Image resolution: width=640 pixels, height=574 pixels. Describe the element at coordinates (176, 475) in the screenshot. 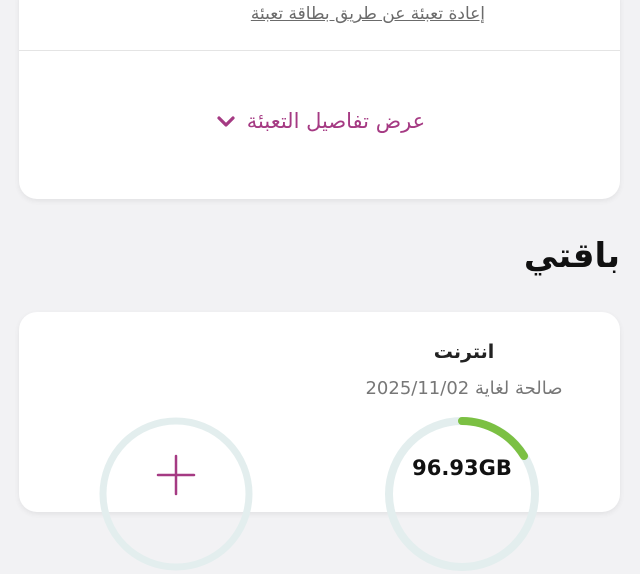

I see `plus-icon` at that location.